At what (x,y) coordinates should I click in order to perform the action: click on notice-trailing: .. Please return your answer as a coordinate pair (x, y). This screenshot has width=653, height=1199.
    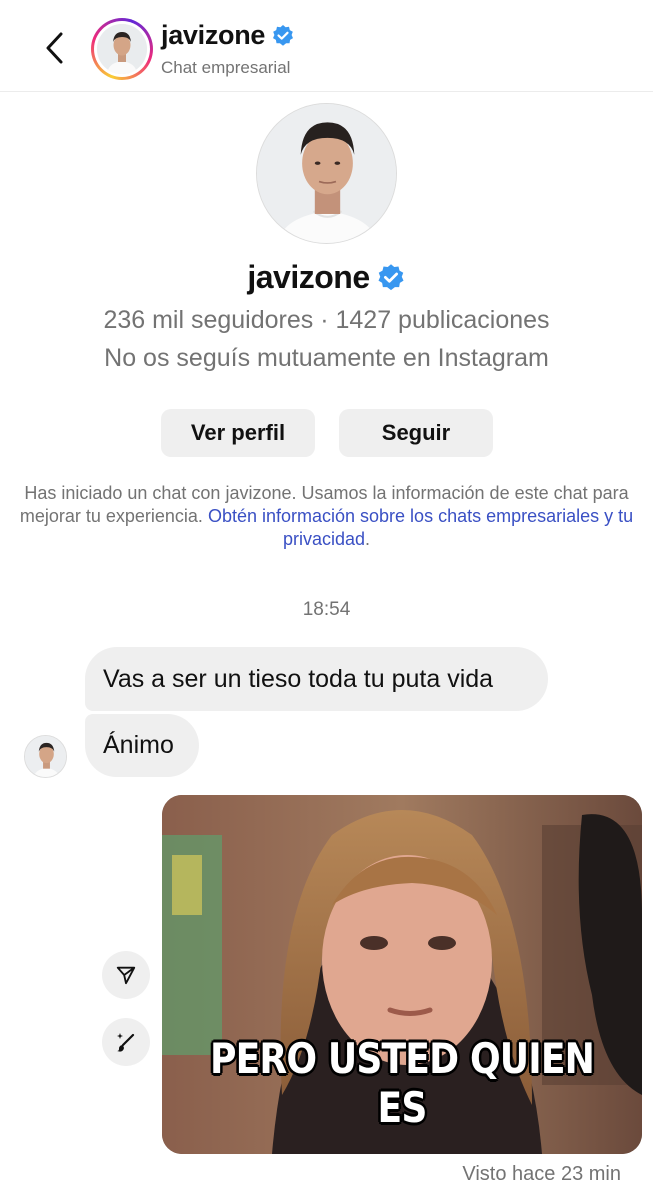
    Looking at the image, I should click on (368, 539).